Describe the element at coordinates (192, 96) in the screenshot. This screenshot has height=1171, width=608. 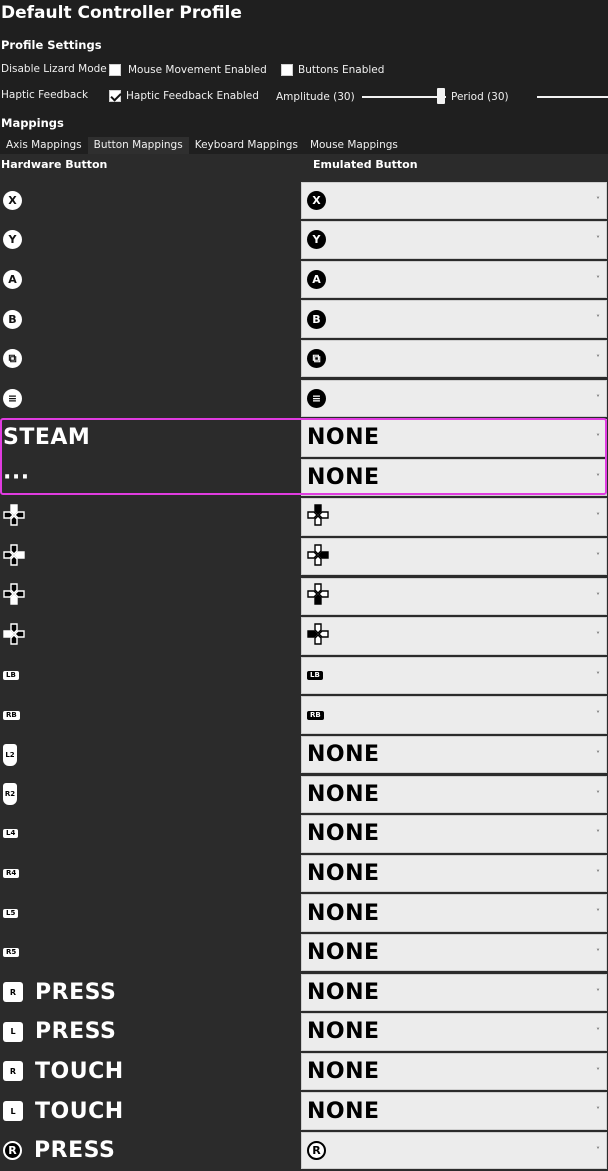
I see `haptic-enabled-label: Haptic Feedback Enabled` at that location.